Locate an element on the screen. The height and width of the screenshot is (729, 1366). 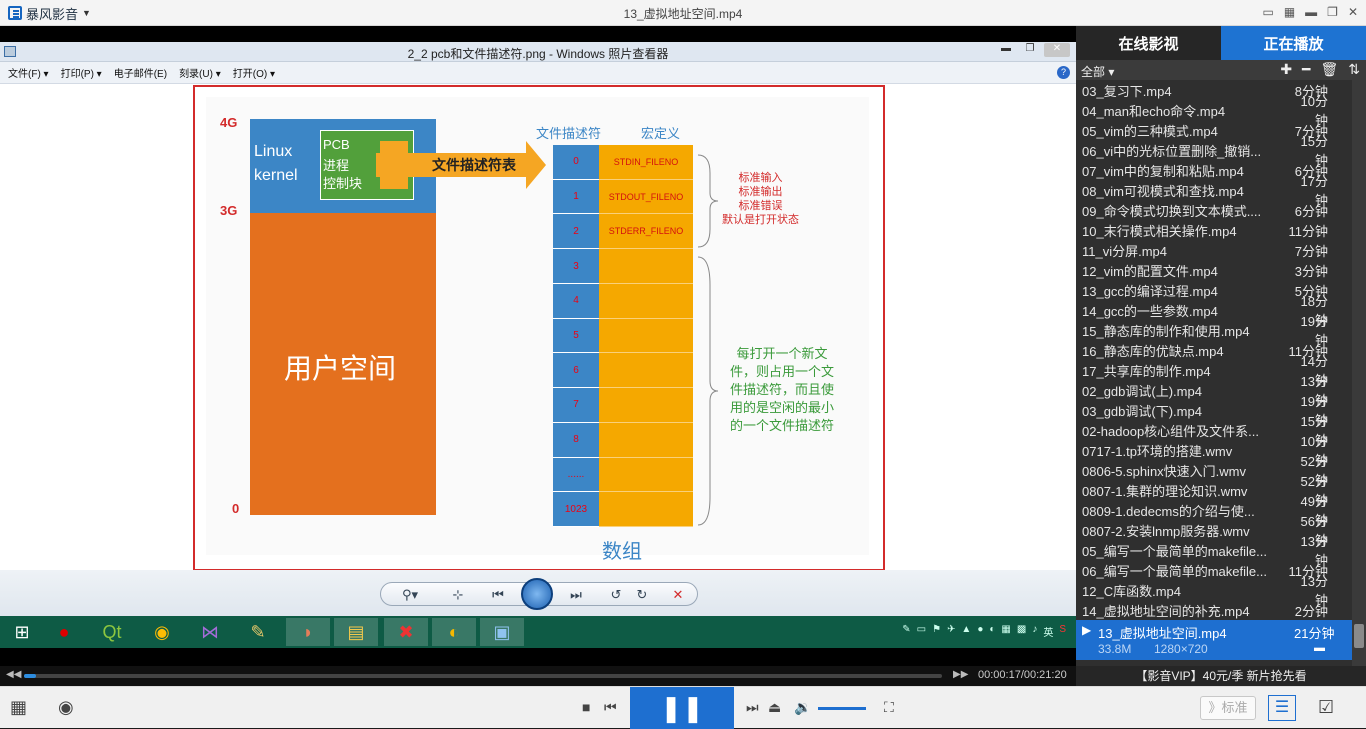
tab-online: 在线影视 is located at coordinates (1148, 43).